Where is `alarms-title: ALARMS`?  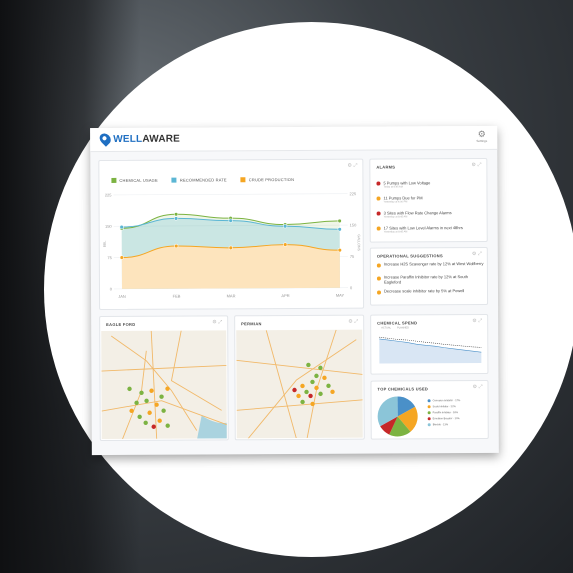
alarms-title: ALARMS is located at coordinates (386, 167).